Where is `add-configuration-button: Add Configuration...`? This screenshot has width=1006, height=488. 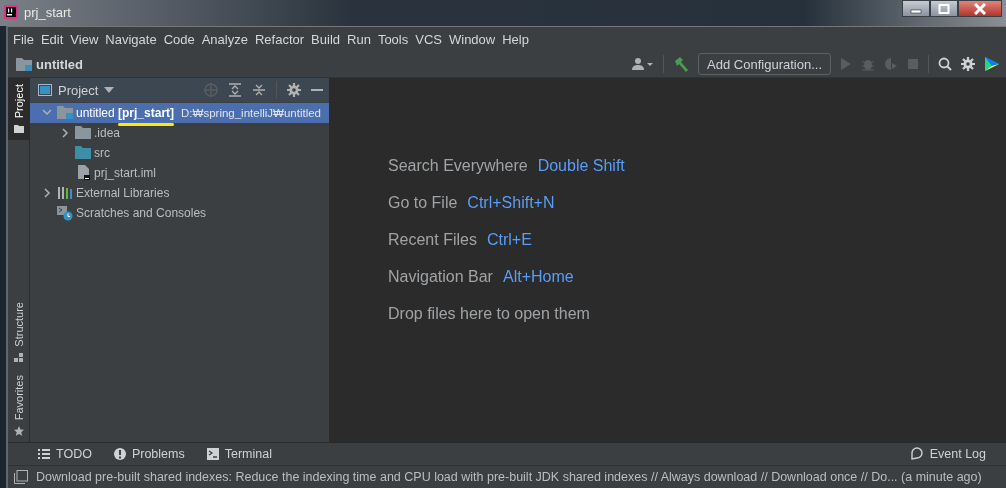
add-configuration-button: Add Configuration... is located at coordinates (764, 64).